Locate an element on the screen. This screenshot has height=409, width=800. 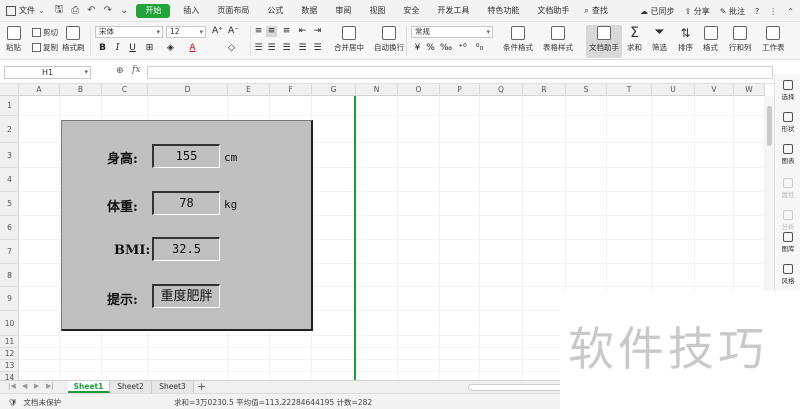
add-sheet-icon: + is located at coordinates (201, 386).